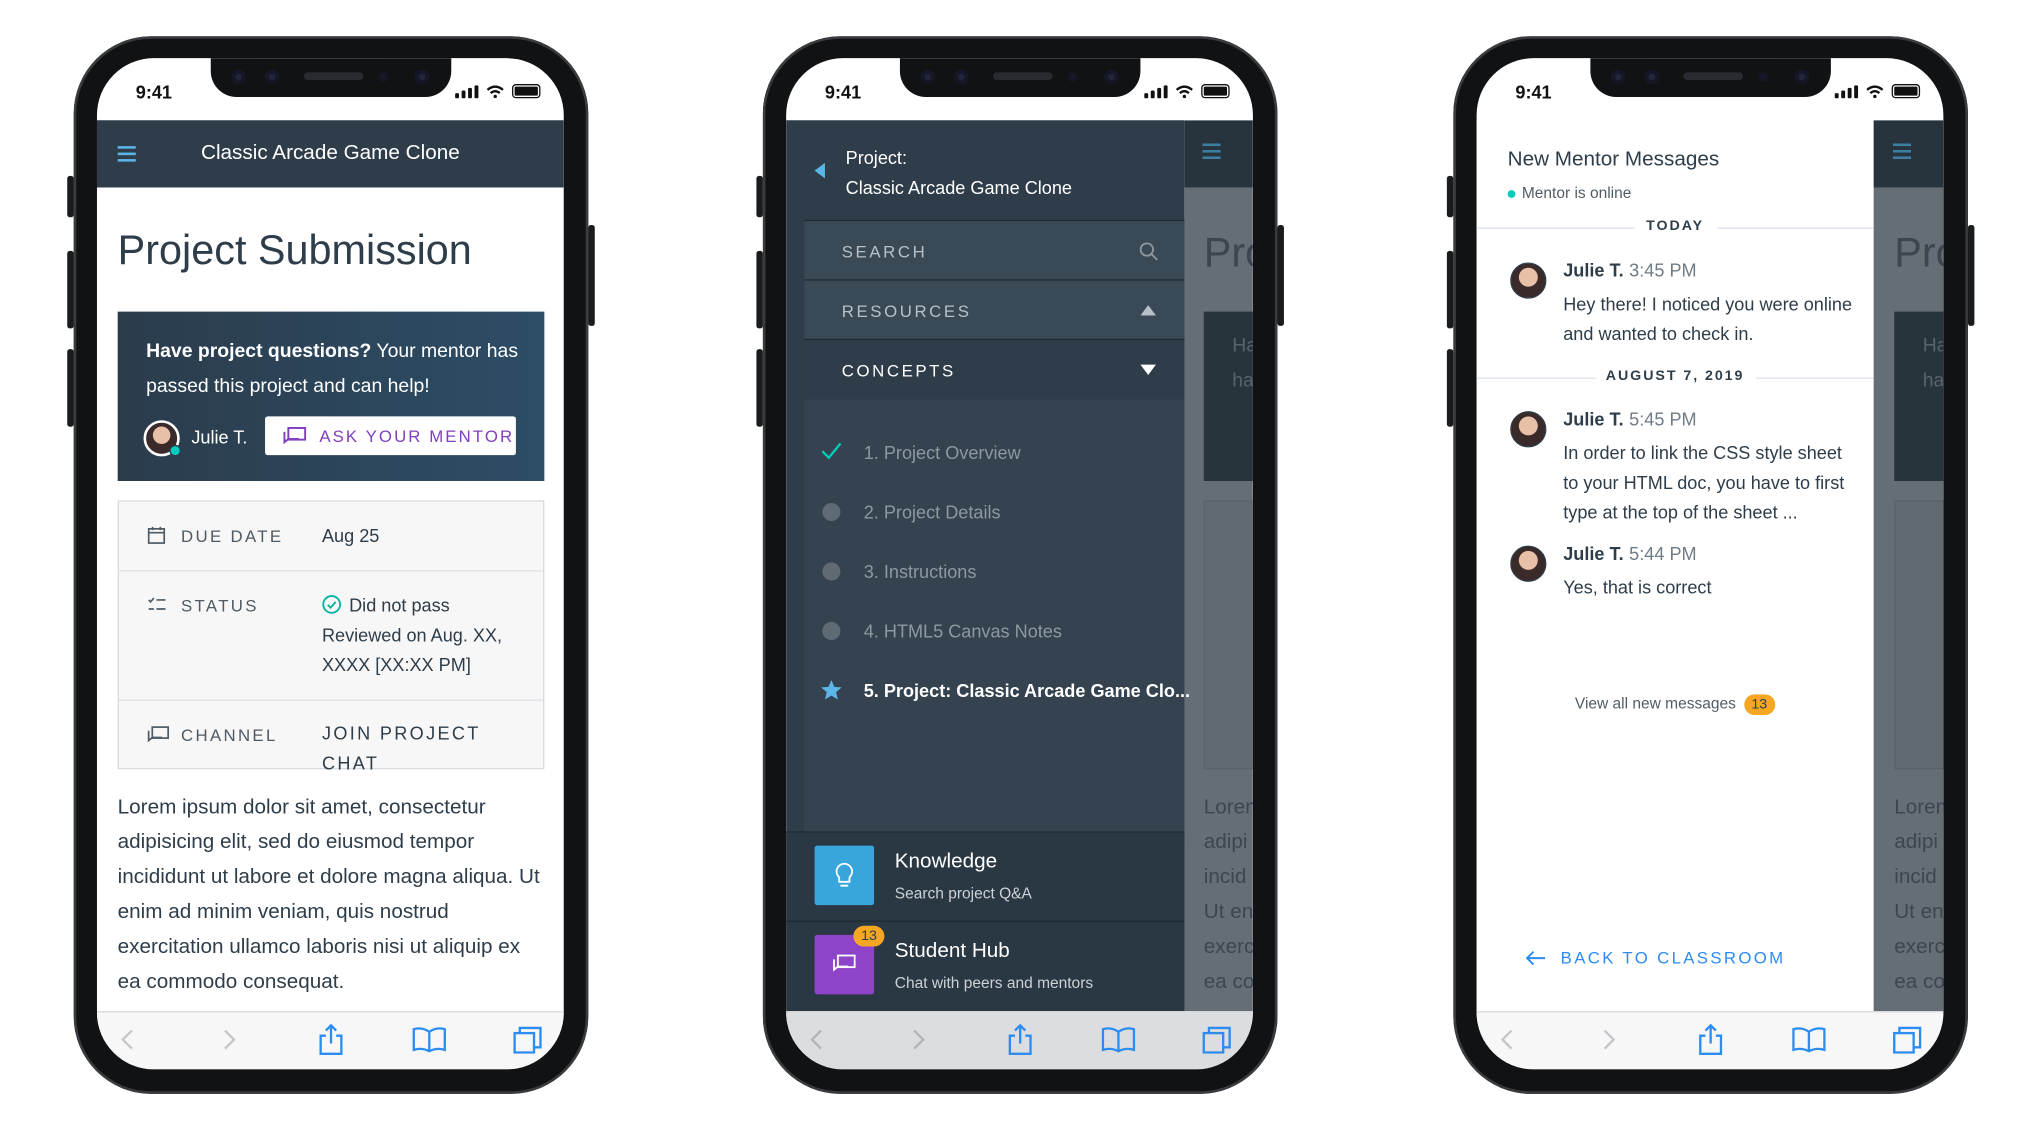 The width and height of the screenshot is (2018, 1142). Describe the element at coordinates (958, 172) in the screenshot. I see `drawer-project-label: Project: Classic Arcade Game Clone` at that location.